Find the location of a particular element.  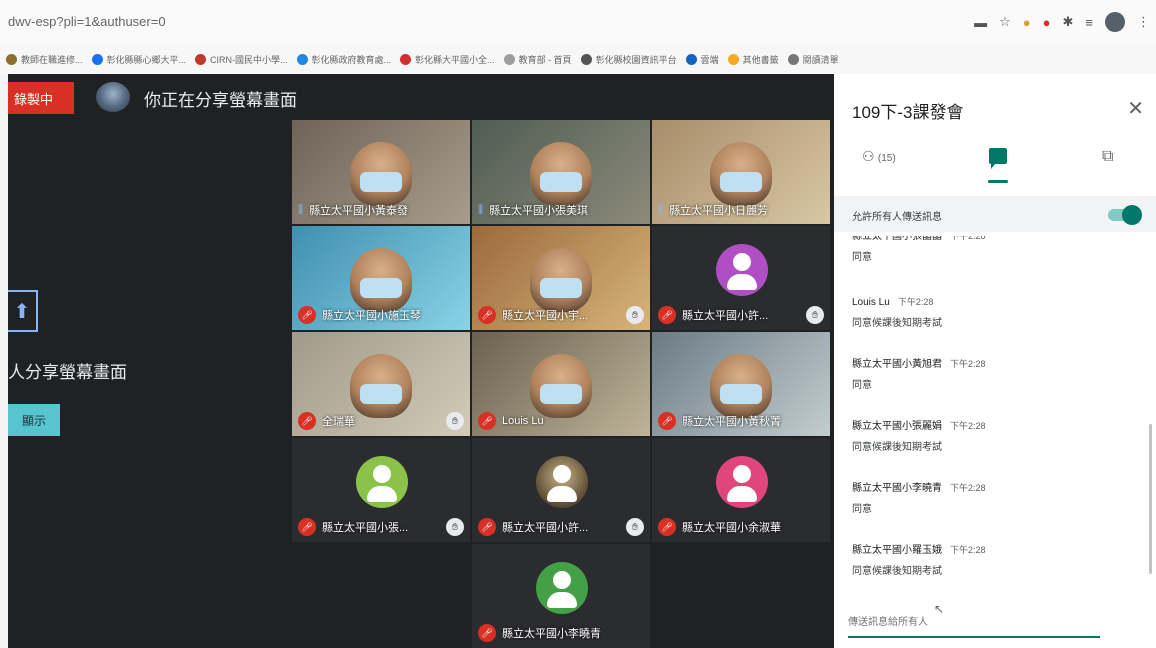

participant-name: 縣立太平國小施玉琴 is located at coordinates (371, 316).